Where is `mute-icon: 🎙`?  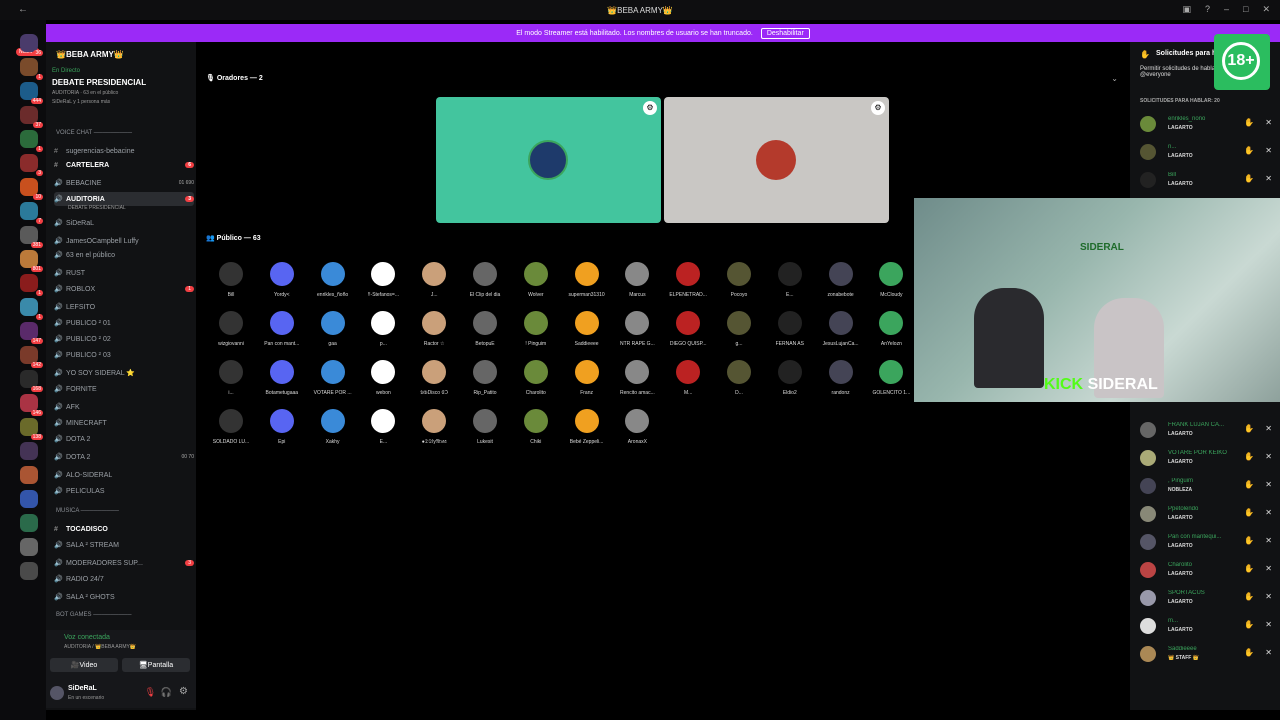 mute-icon: 🎙 is located at coordinates (150, 692).